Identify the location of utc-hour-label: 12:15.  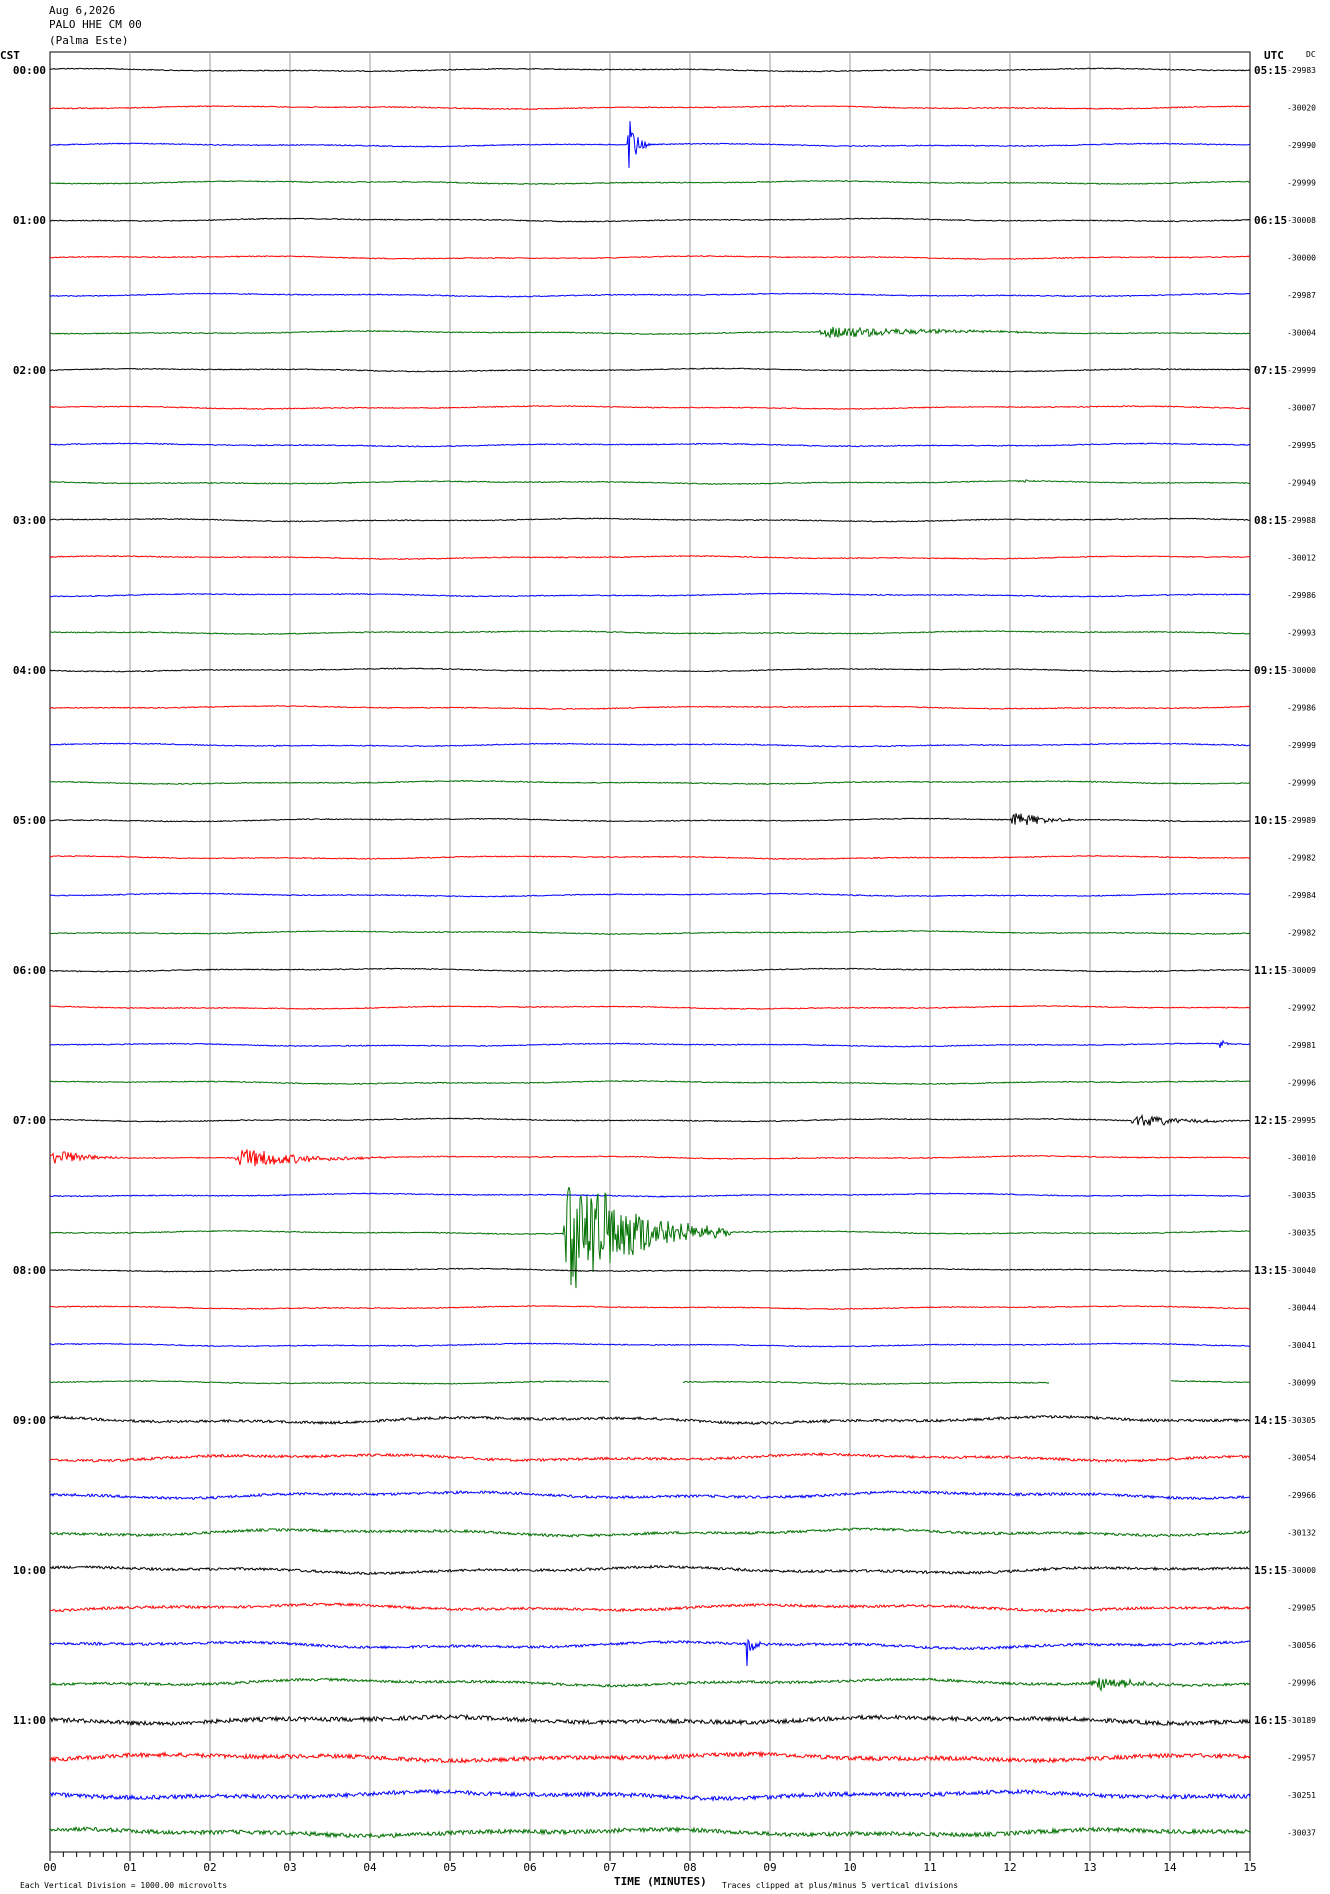
(1270, 1120).